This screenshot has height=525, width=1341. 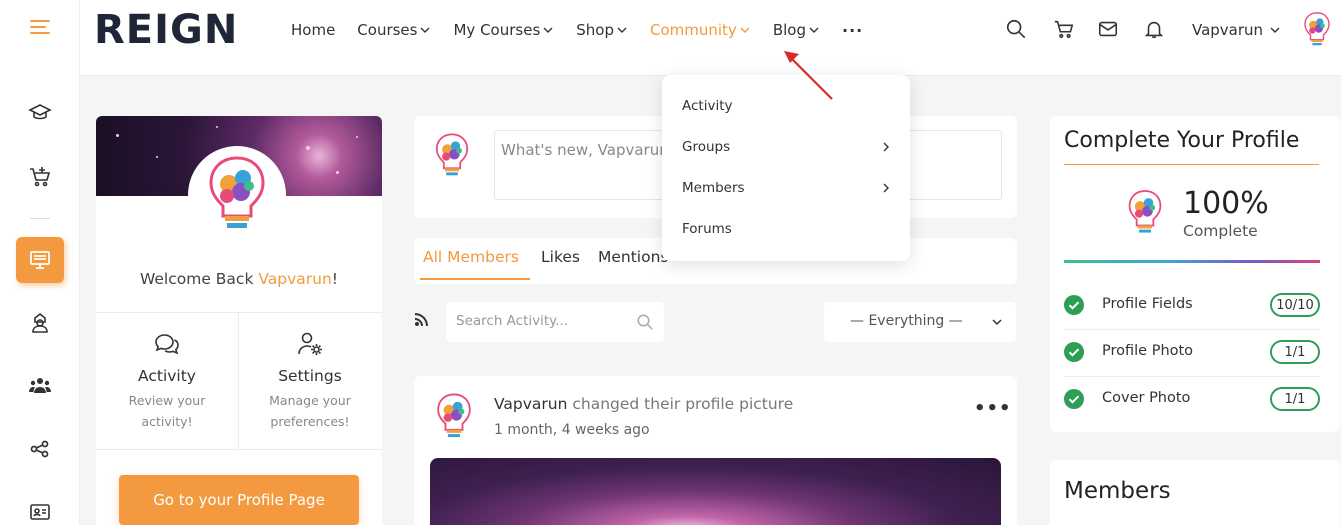 I want to click on left-rail, so click(x=40, y=262).